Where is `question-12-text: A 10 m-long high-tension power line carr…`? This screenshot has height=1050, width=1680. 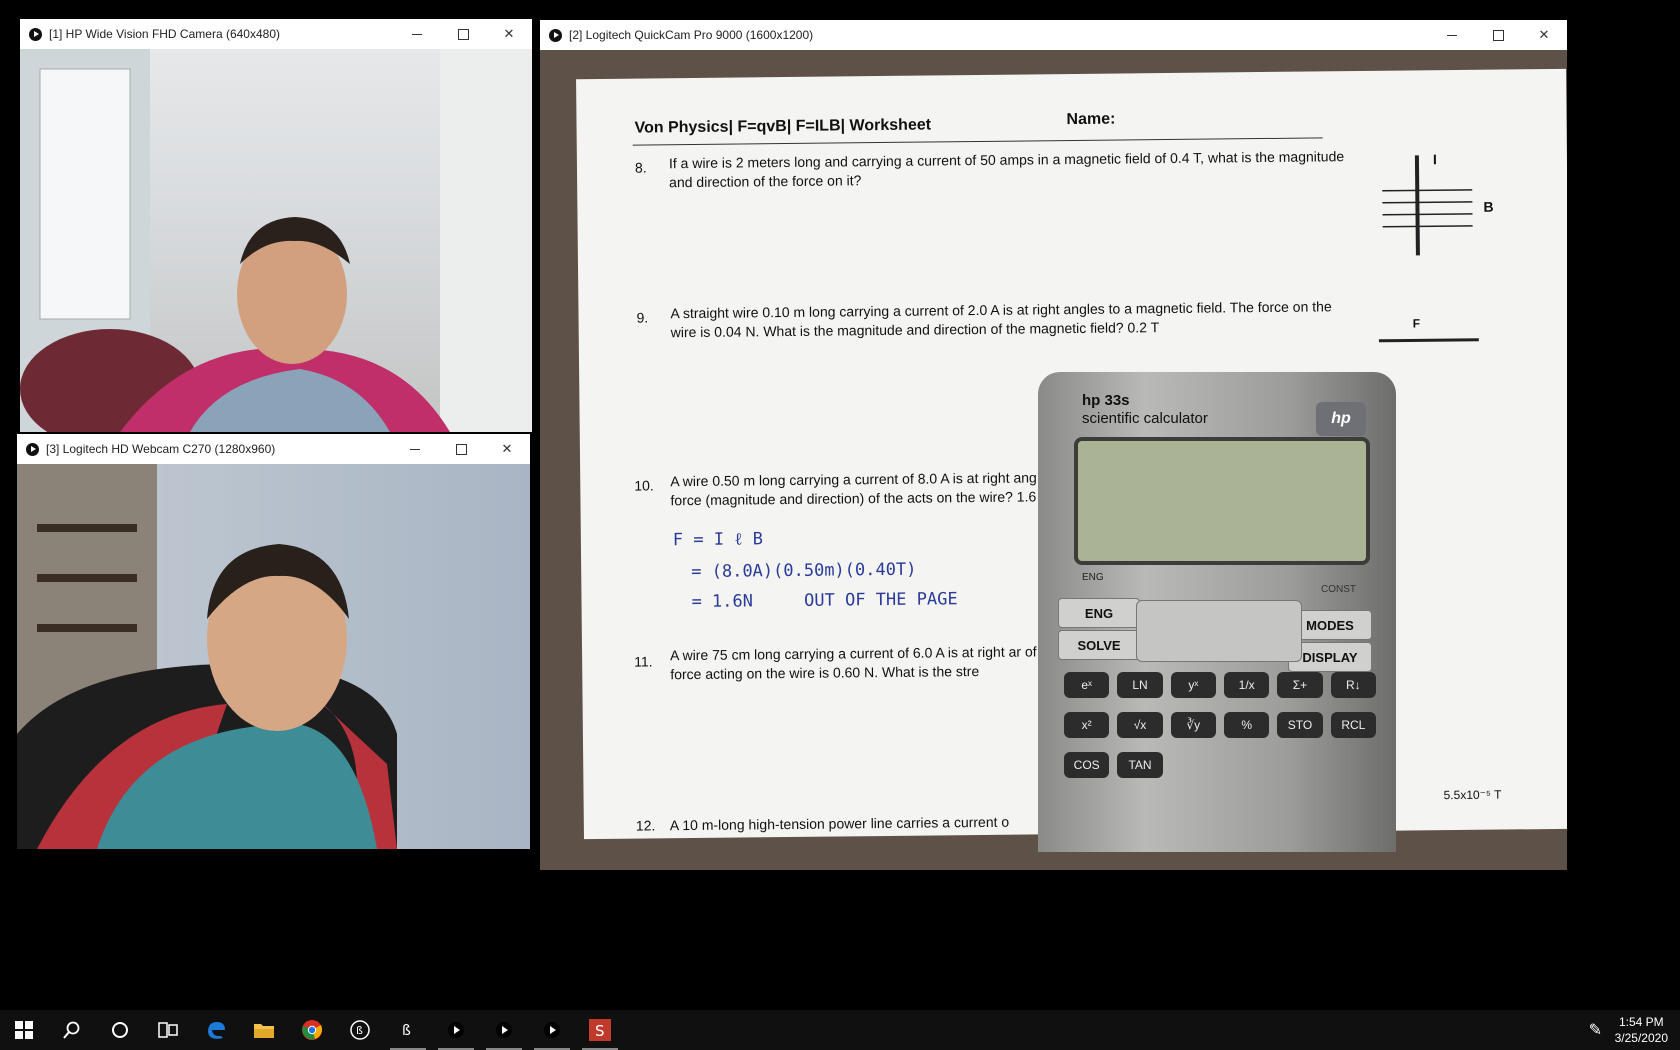 question-12-text: A 10 m-long high-tension power line carr… is located at coordinates (839, 823).